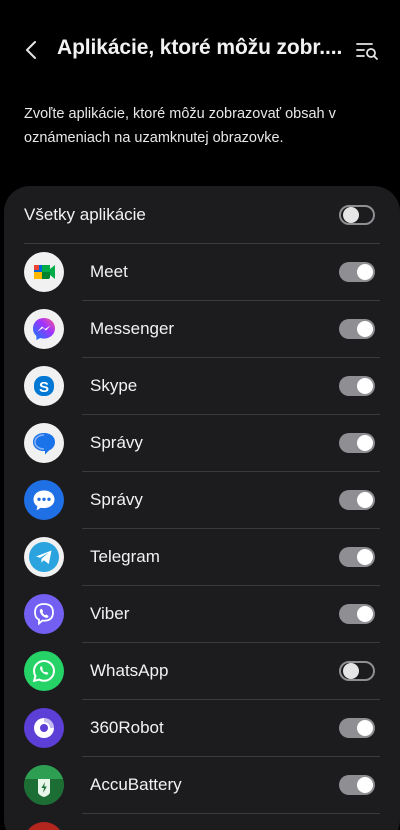  I want to click on 360robot-icon, so click(44, 728).